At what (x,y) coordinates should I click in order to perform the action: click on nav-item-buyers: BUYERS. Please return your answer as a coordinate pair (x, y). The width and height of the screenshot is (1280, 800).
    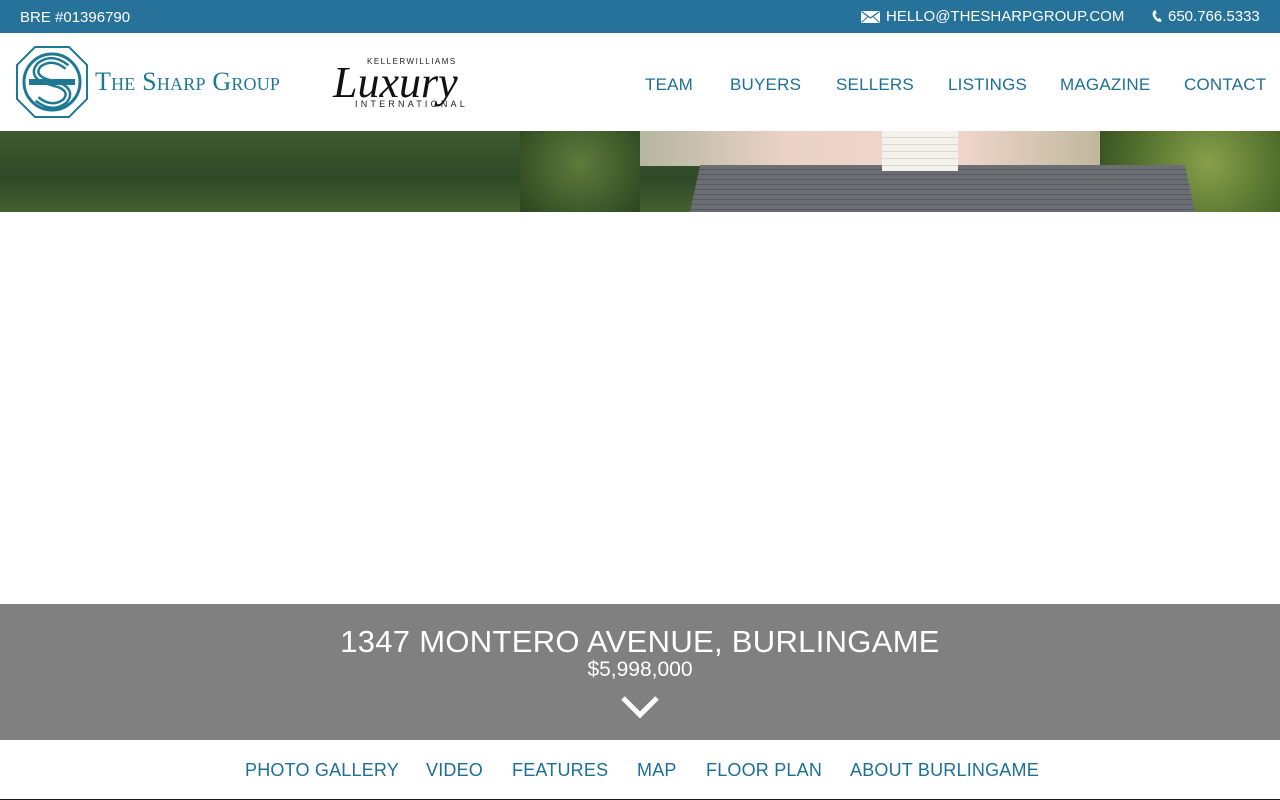
    Looking at the image, I should click on (765, 85).